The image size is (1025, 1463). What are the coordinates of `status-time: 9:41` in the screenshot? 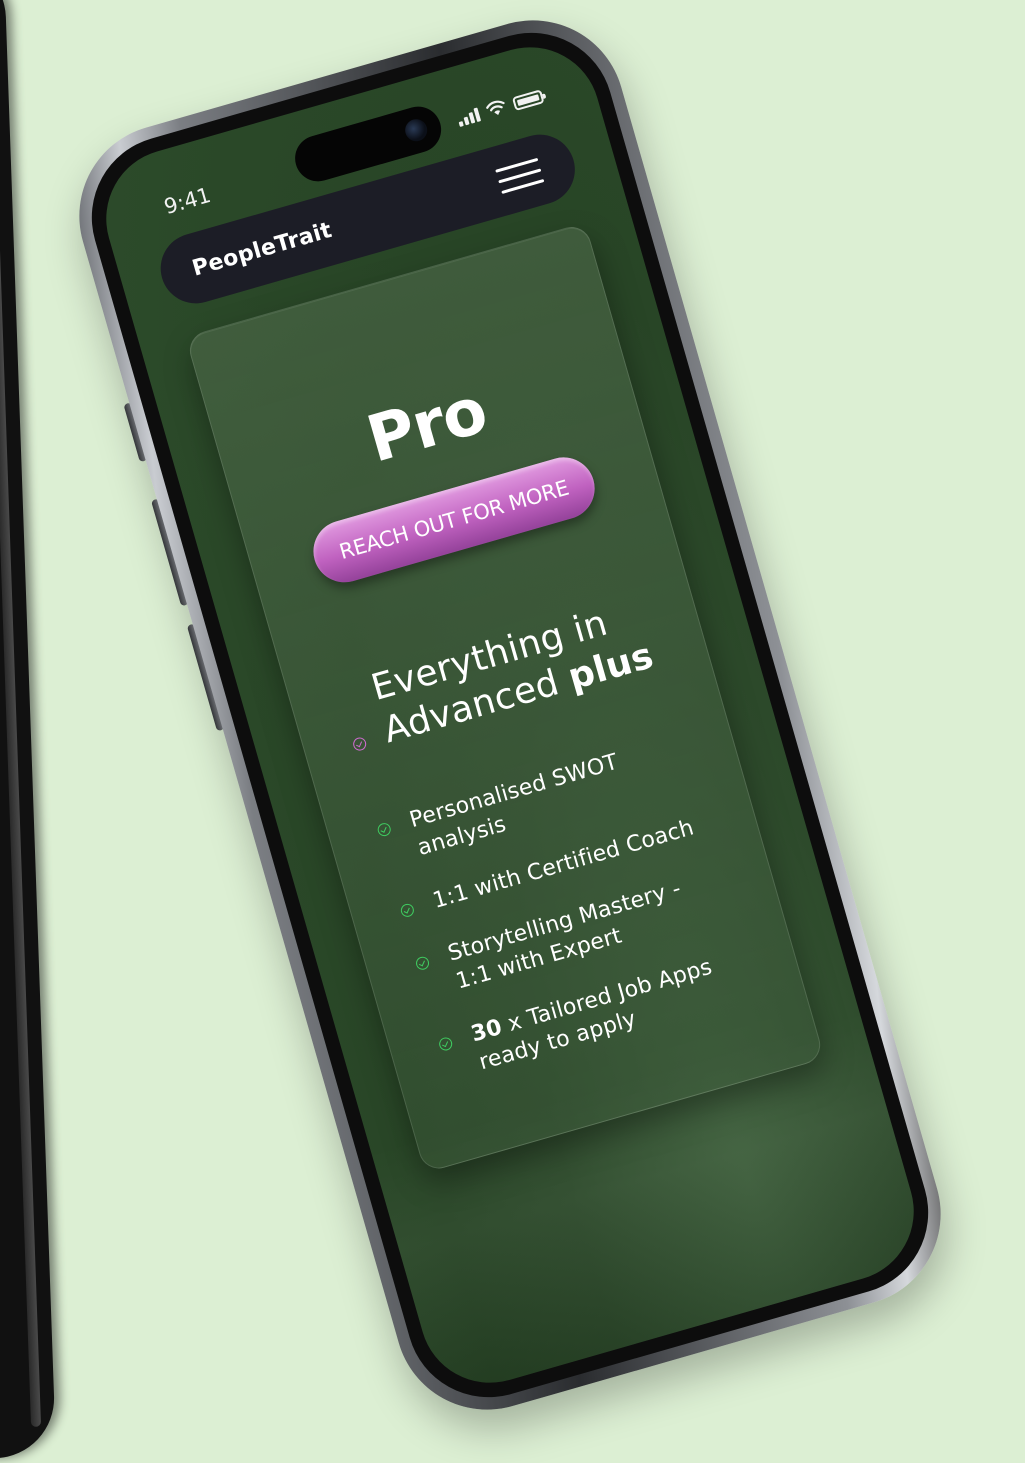 It's located at (187, 201).